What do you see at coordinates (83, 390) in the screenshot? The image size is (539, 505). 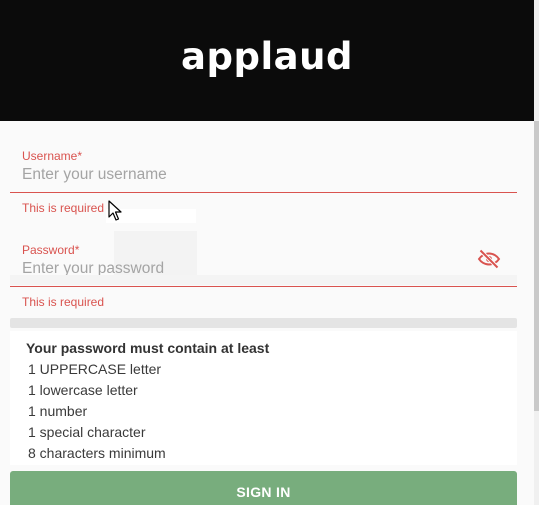 I see `requirement-item: 1 lowercase letter` at bounding box center [83, 390].